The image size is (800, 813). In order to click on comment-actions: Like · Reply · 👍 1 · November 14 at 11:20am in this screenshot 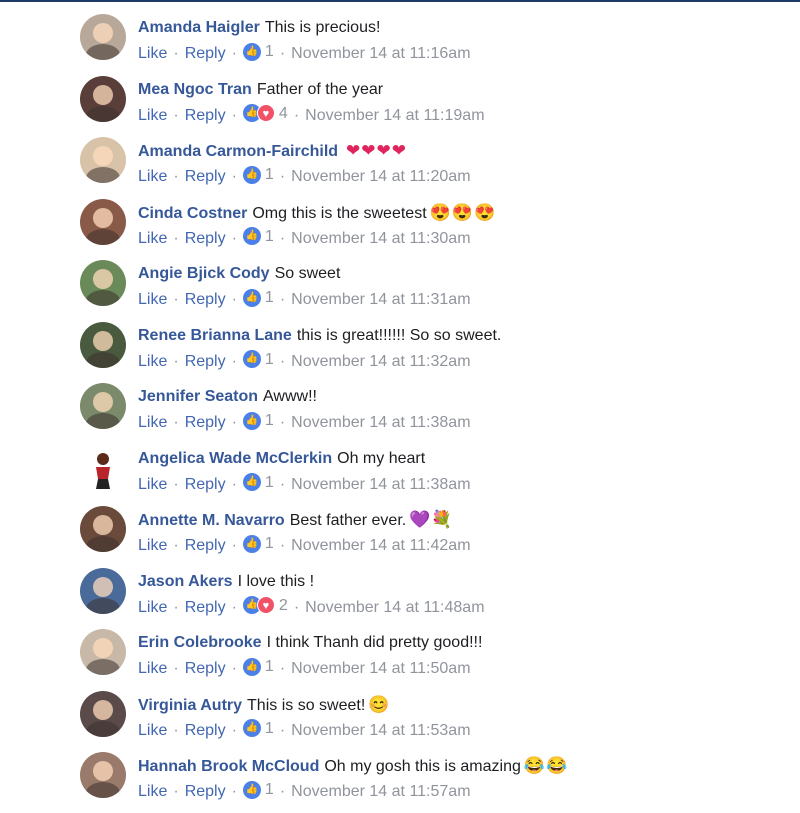, I will do `click(304, 176)`.